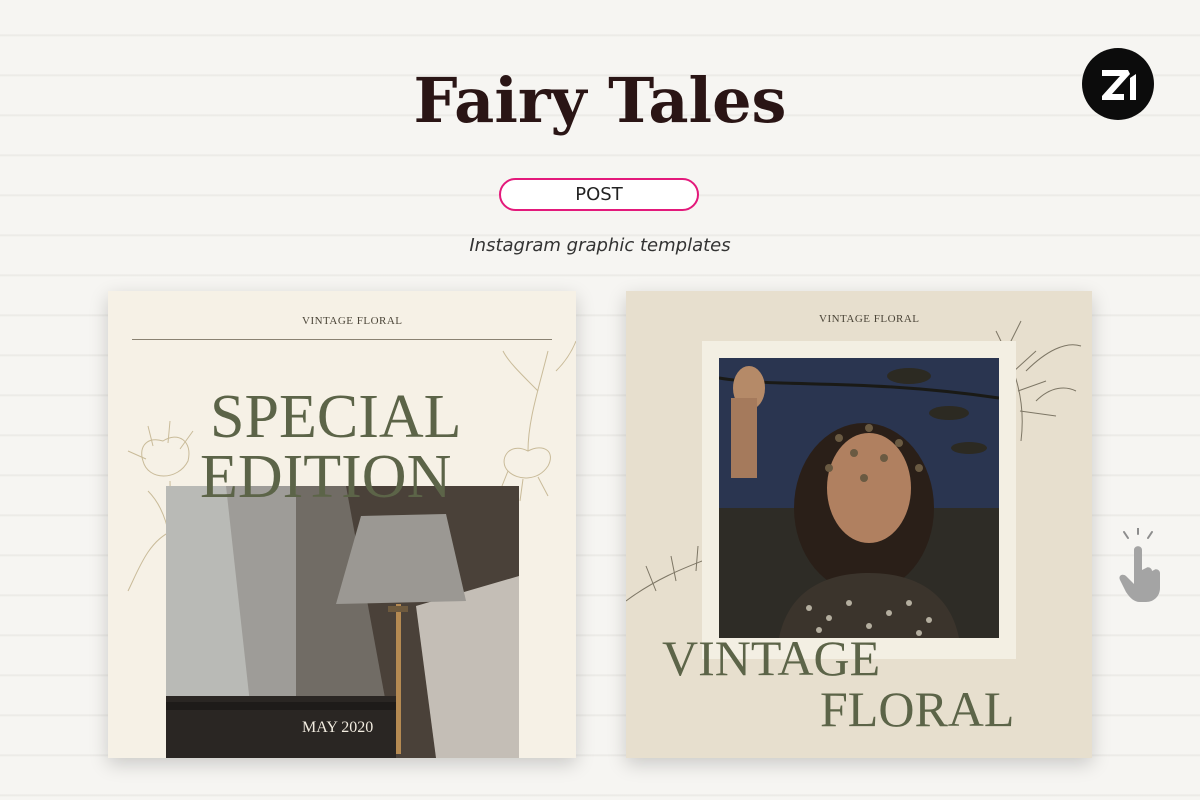 This screenshot has height=800, width=1200. I want to click on headline-line-2: FLORAL, so click(917, 709).